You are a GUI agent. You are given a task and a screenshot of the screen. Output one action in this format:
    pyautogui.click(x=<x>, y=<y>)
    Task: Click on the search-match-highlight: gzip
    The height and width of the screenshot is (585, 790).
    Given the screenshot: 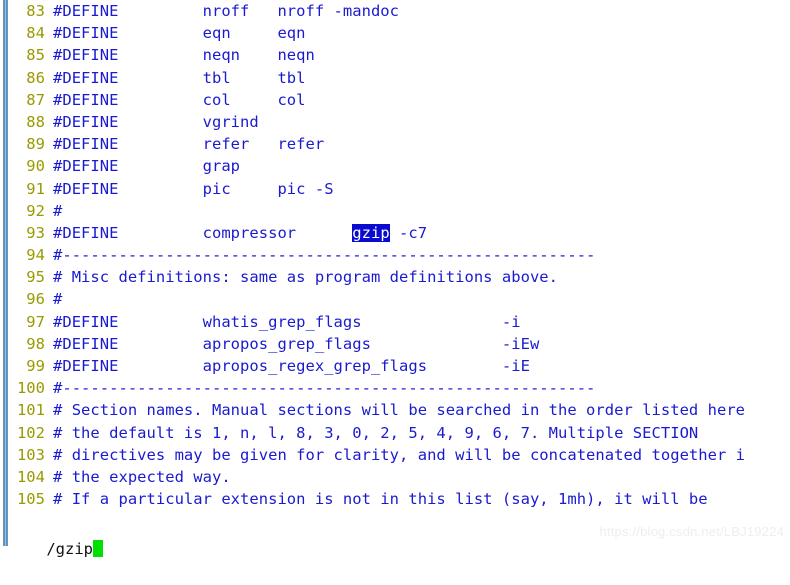 What is the action you would take?
    pyautogui.click(x=371, y=232)
    